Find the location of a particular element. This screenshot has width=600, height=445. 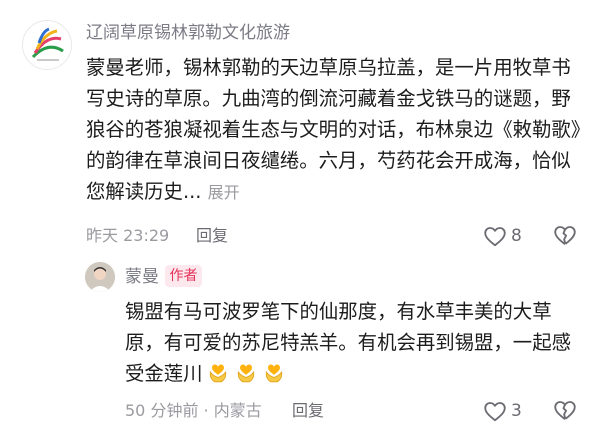

like-count: 8 is located at coordinates (516, 236).